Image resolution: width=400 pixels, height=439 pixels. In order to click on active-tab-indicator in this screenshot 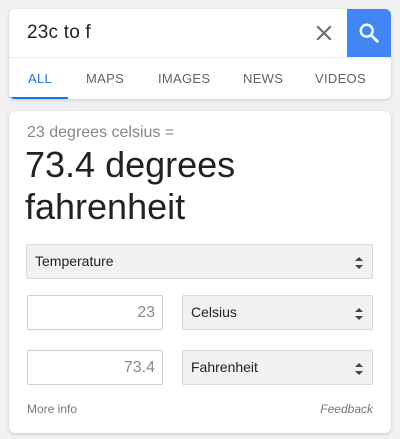, I will do `click(38, 98)`.